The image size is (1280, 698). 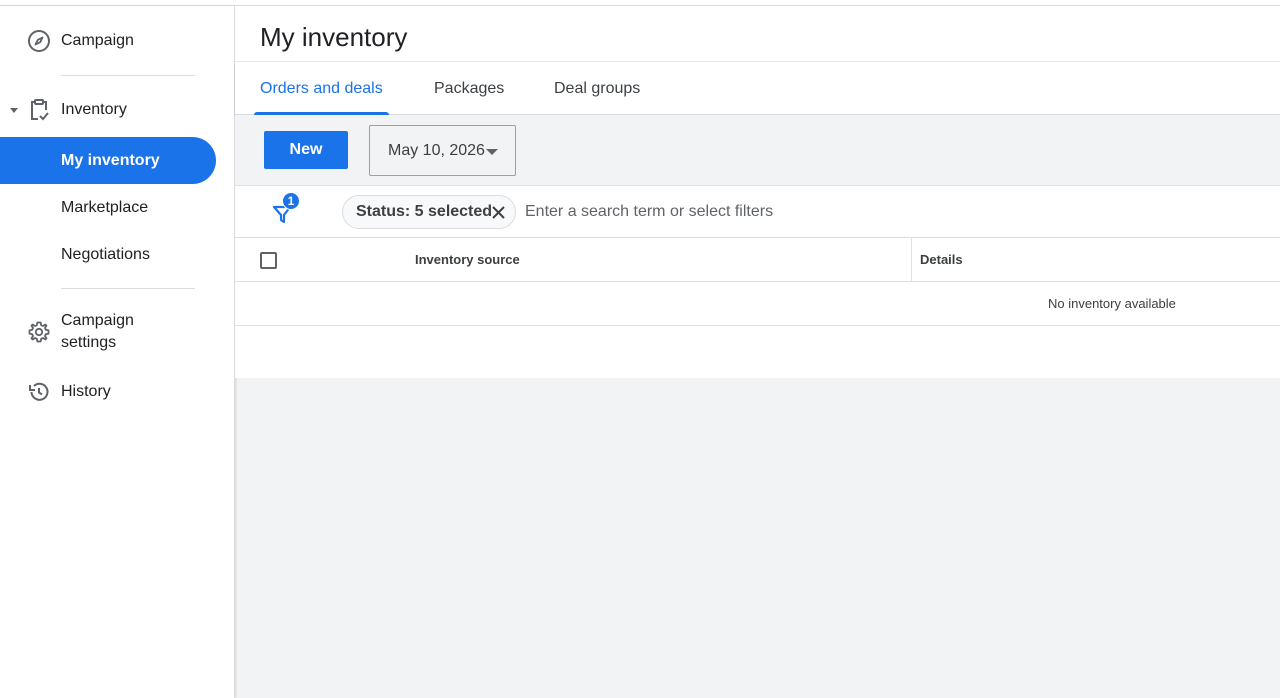 What do you see at coordinates (492, 152) in the screenshot?
I see `dropdown-arrow-icon` at bounding box center [492, 152].